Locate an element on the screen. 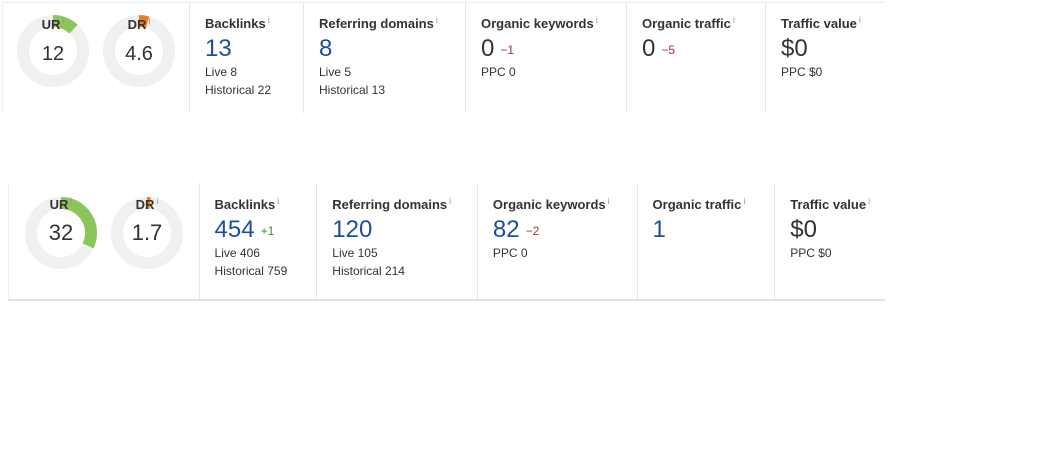 Image resolution: width=1057 pixels, height=460 pixels. dr-gauge: DR i 1.7 is located at coordinates (147, 241).